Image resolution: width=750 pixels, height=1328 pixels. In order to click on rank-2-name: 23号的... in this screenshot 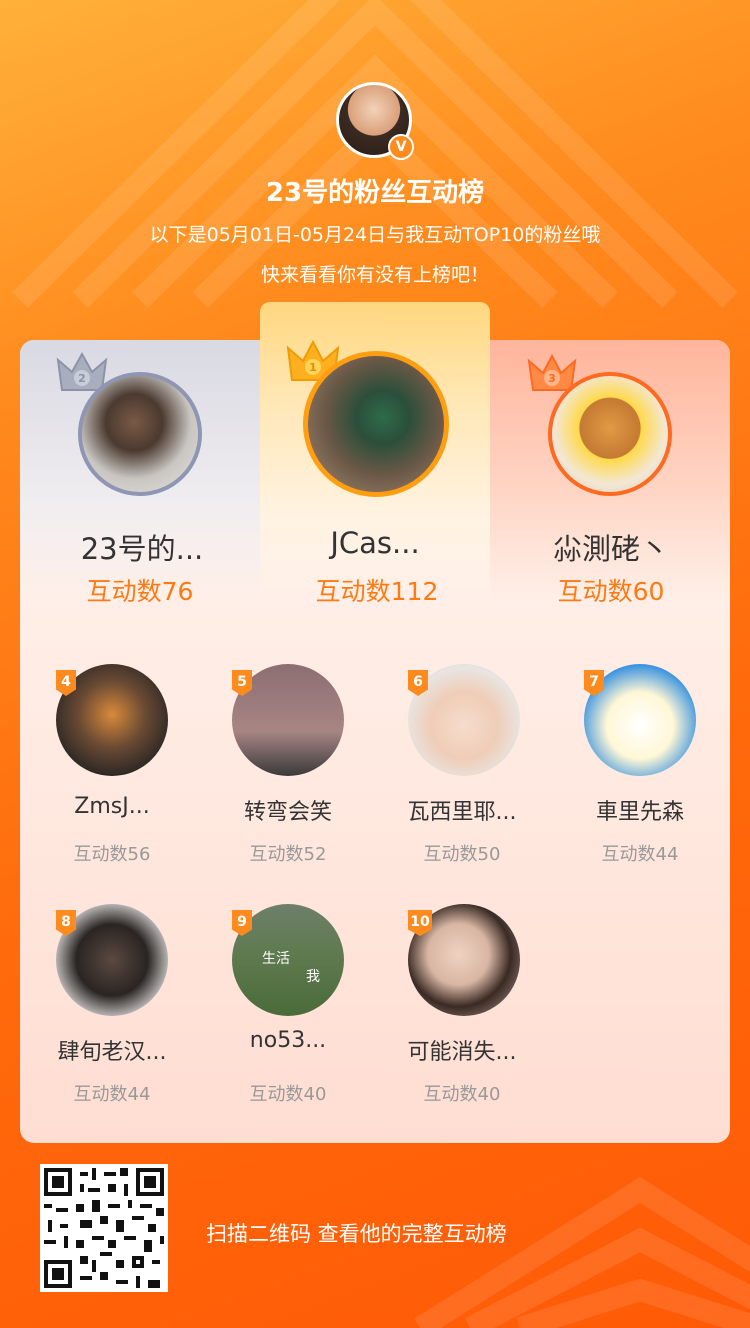, I will do `click(142, 547)`.